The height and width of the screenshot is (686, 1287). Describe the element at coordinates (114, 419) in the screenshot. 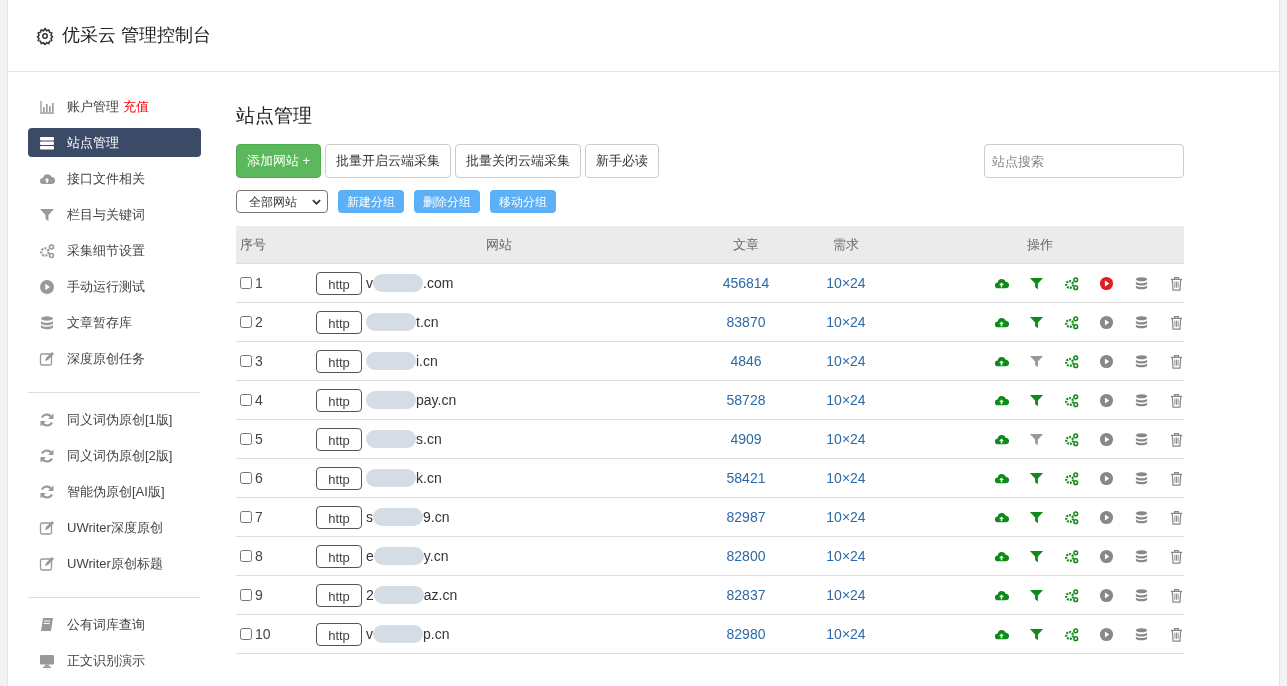

I see `sidebar-item: 同义词伪原创[1版]` at that location.